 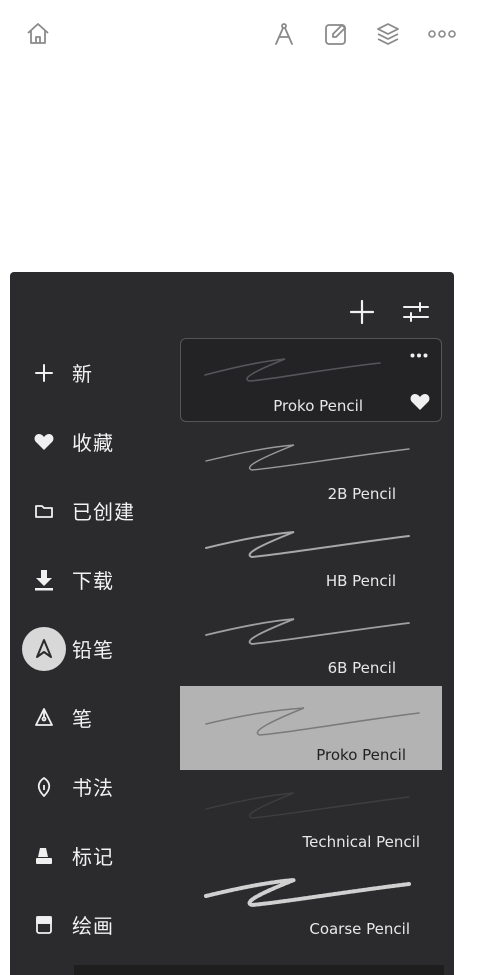 I want to click on brush-item: Coarse Pencil, so click(x=311, y=902).